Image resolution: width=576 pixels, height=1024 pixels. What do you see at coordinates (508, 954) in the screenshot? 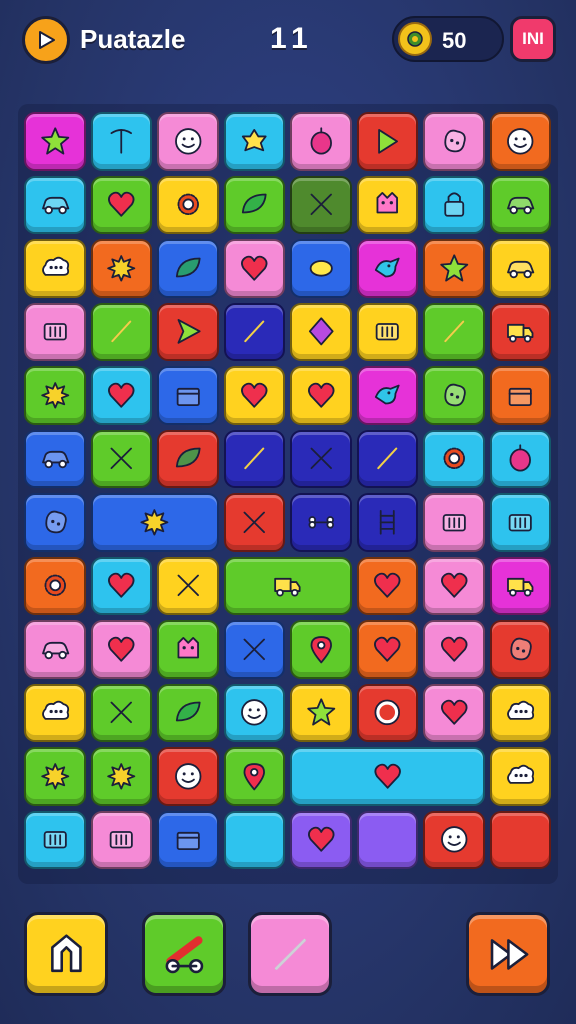
I see `next-button` at bounding box center [508, 954].